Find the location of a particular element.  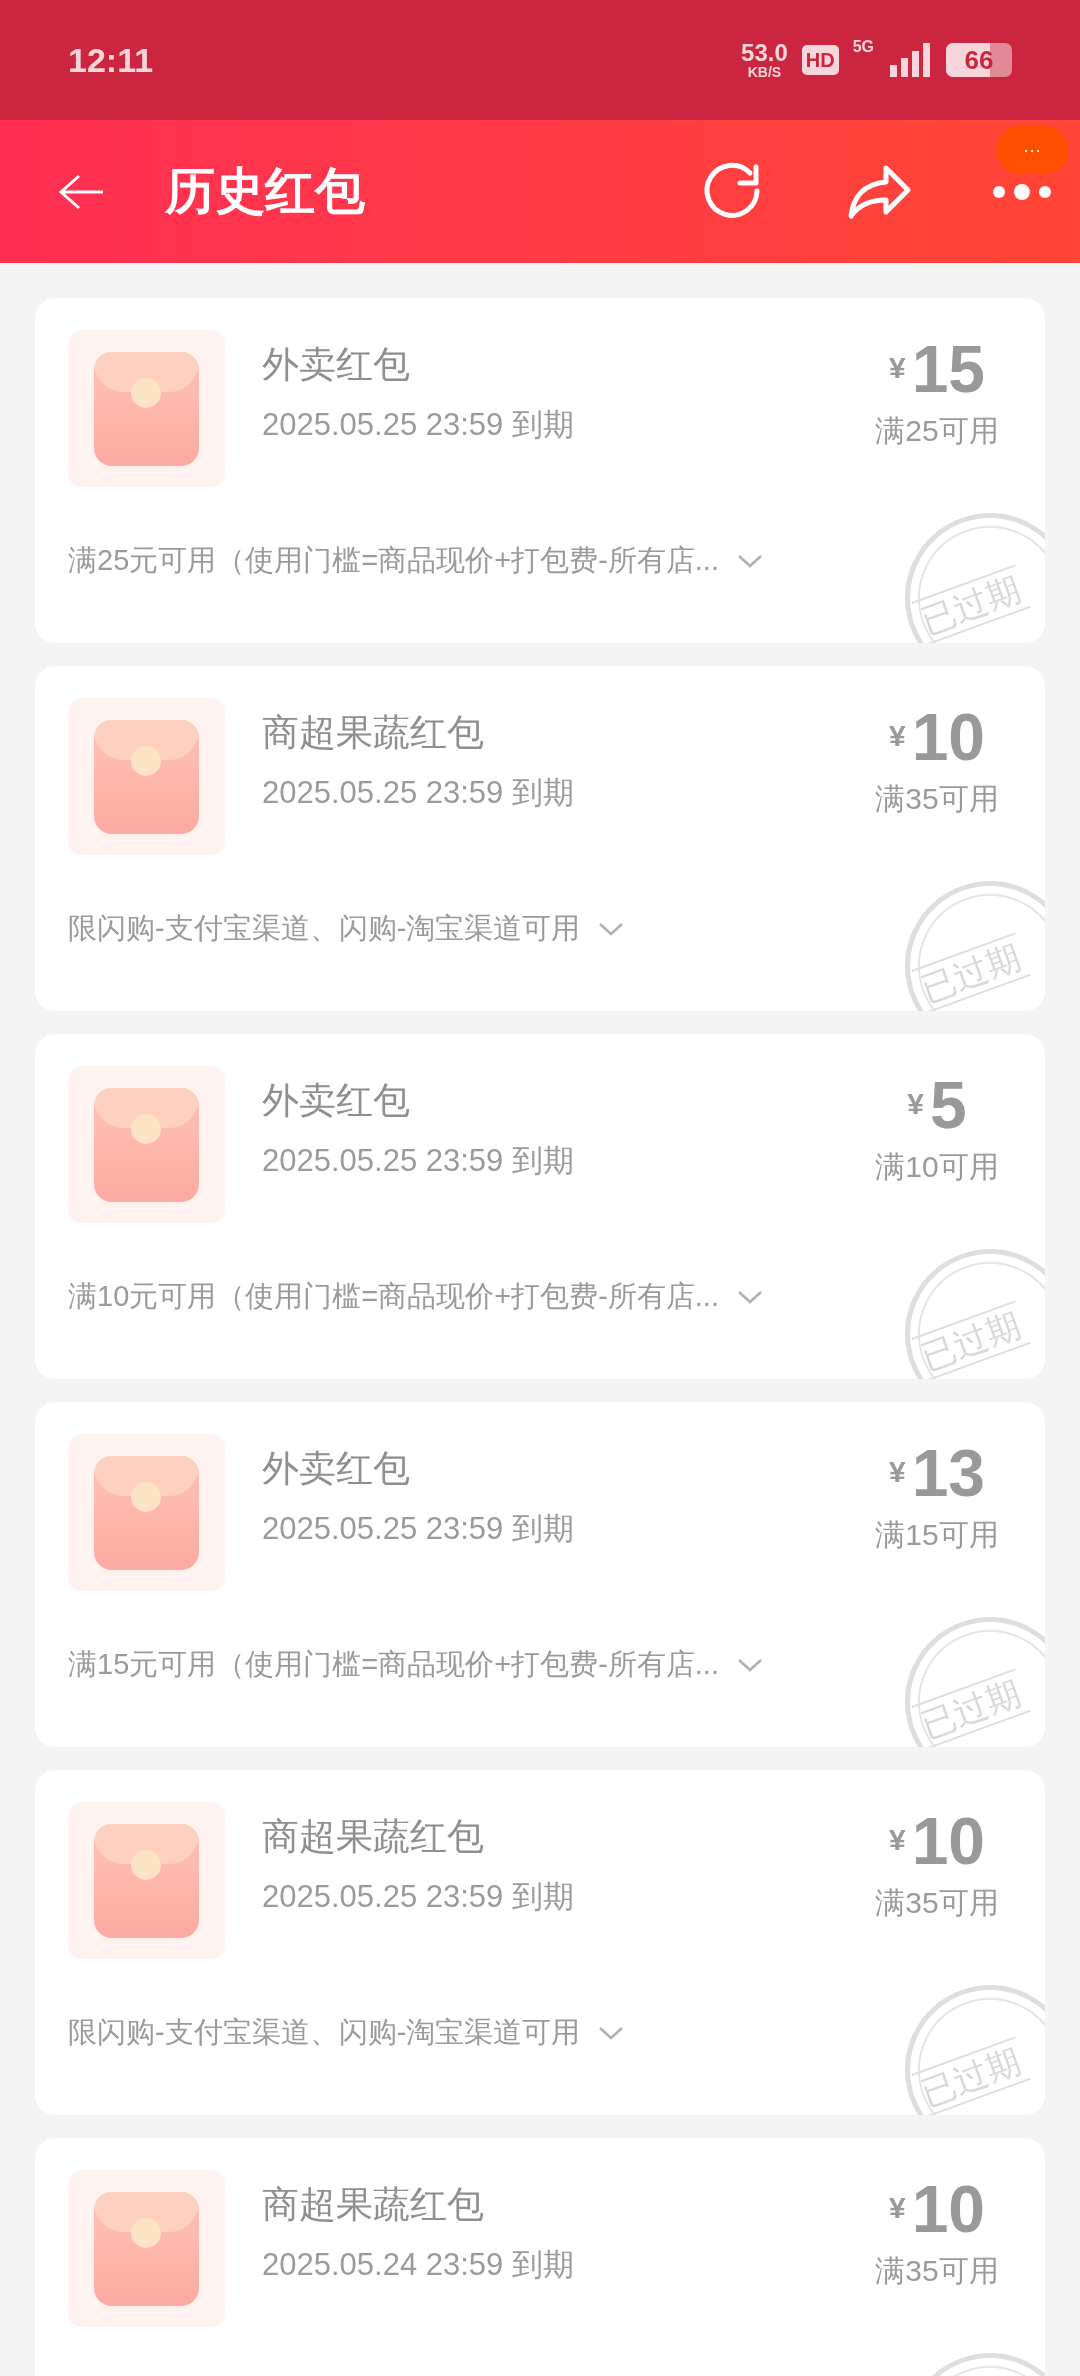

clock-time: 12:11 is located at coordinates (111, 60).